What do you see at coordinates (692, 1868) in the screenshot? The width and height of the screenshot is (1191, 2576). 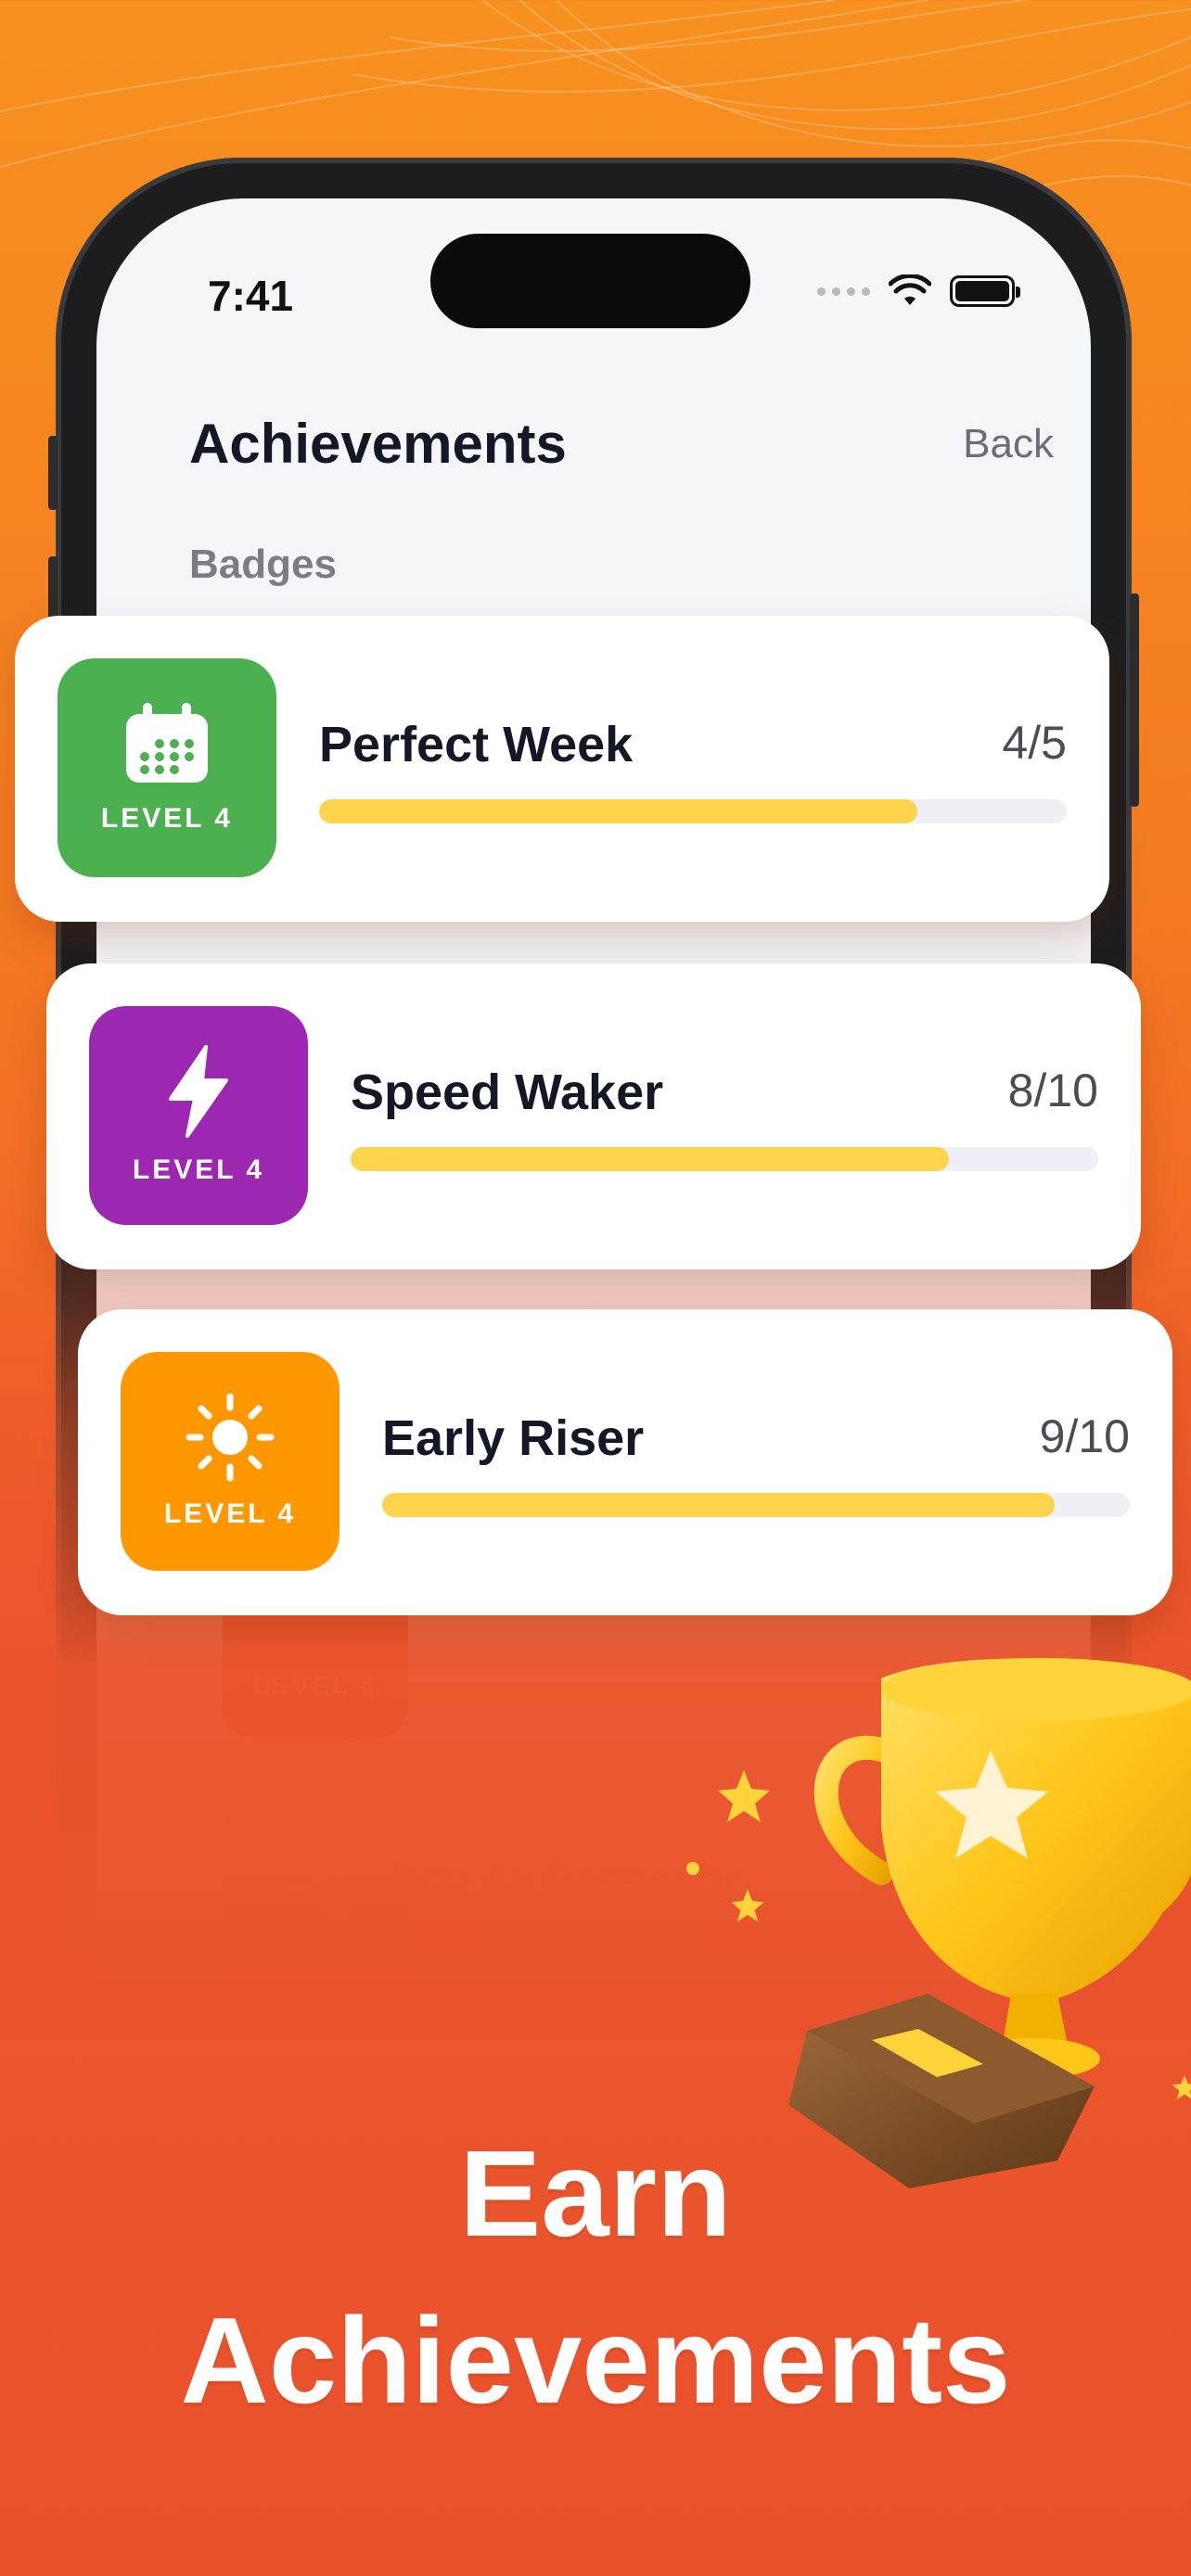 I see `sparkle-dot-icon` at bounding box center [692, 1868].